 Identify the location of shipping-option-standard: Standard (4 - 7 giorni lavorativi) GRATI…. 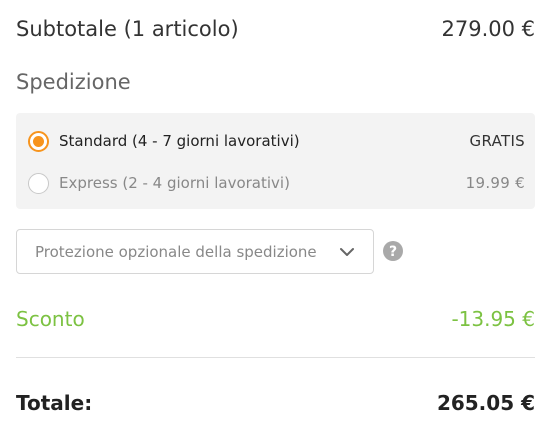
(276, 141).